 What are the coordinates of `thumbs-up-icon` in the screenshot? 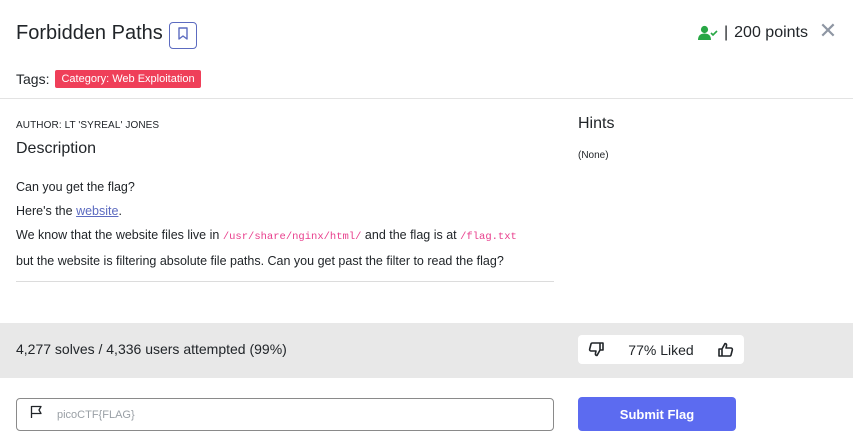 It's located at (726, 349).